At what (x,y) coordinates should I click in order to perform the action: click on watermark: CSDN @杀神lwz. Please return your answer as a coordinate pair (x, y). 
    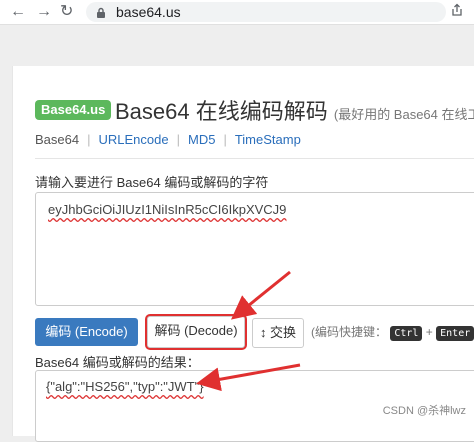
    Looking at the image, I should click on (424, 411).